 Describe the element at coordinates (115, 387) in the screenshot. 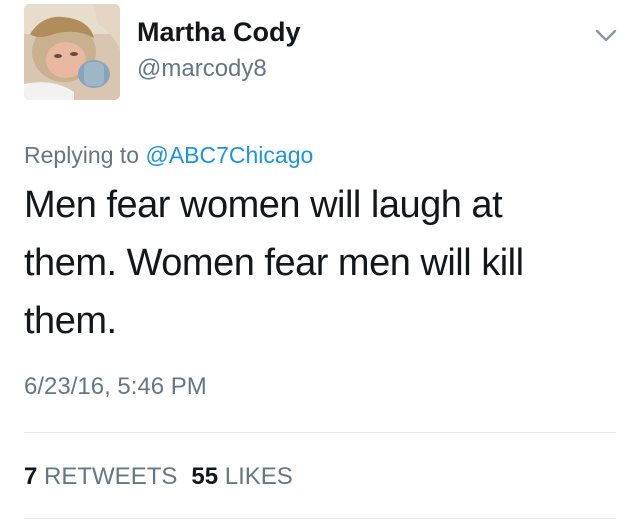

I see `tweet-timestamp: 6/23/16, 5:46 PM` at that location.